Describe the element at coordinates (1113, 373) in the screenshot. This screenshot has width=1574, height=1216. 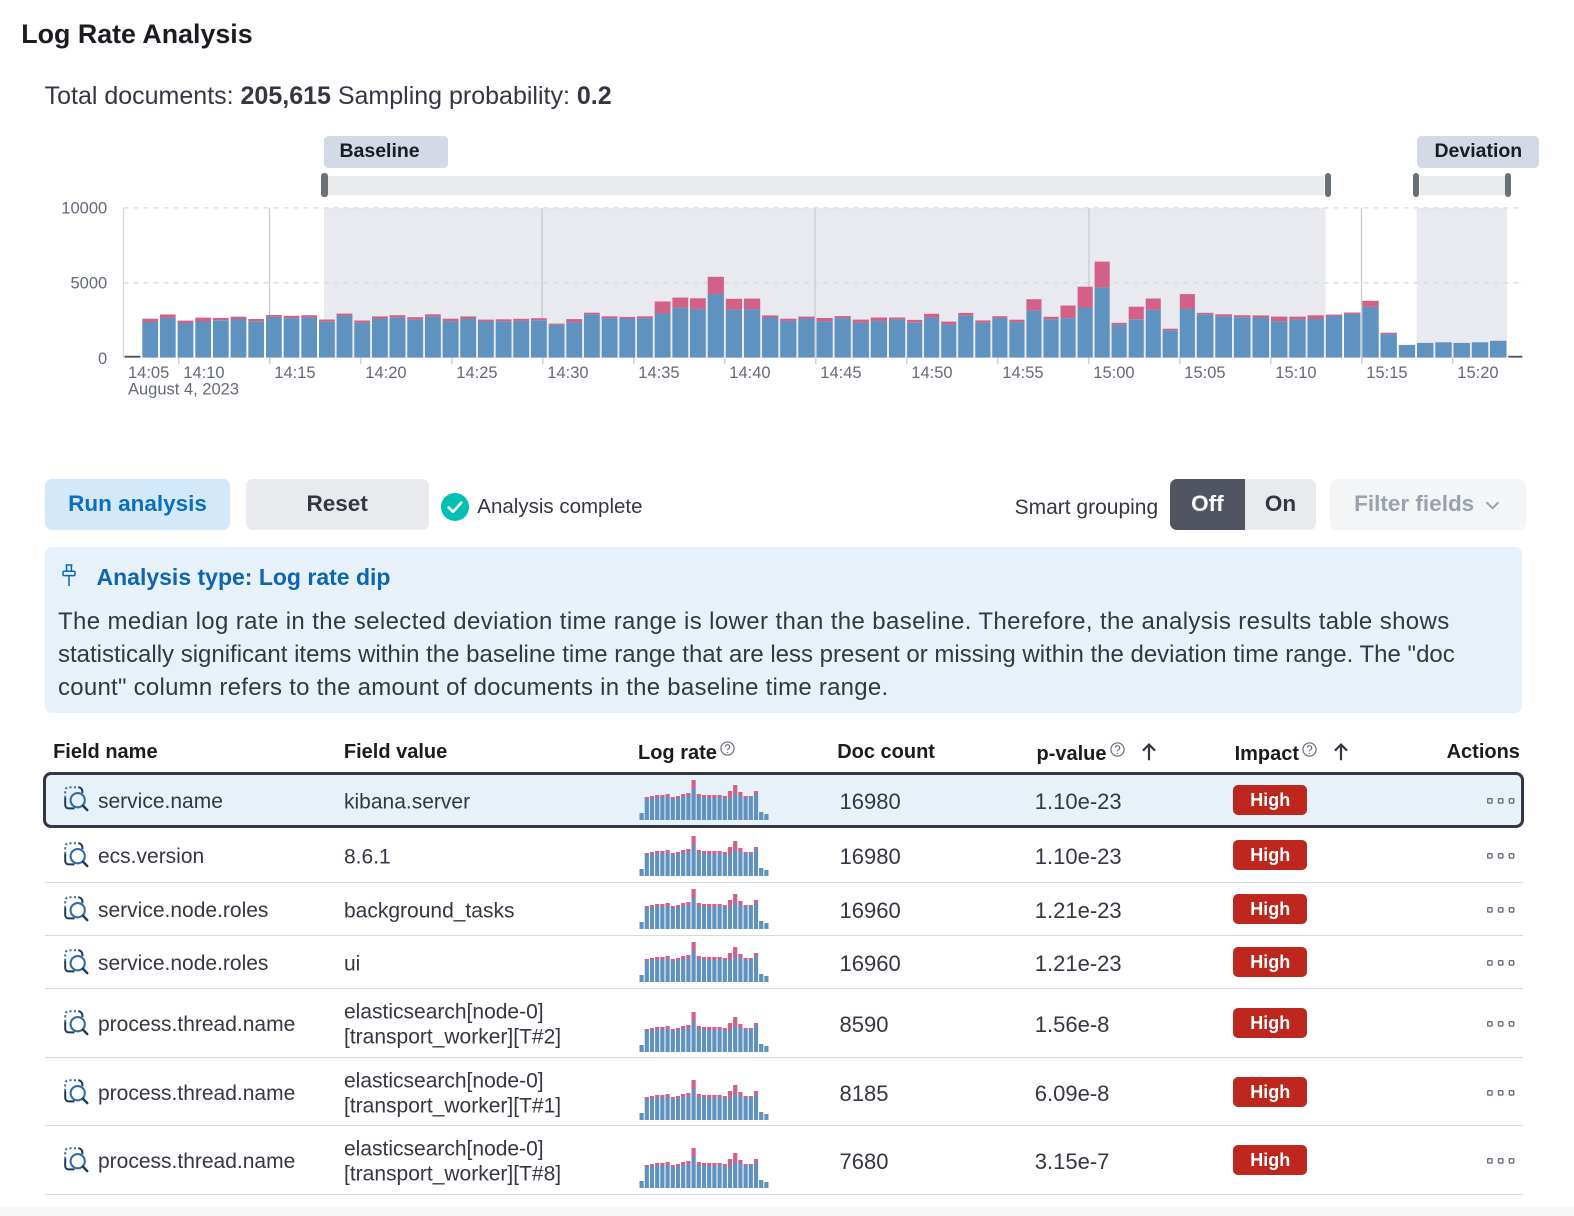
I see `svg-text: 15:00` at that location.